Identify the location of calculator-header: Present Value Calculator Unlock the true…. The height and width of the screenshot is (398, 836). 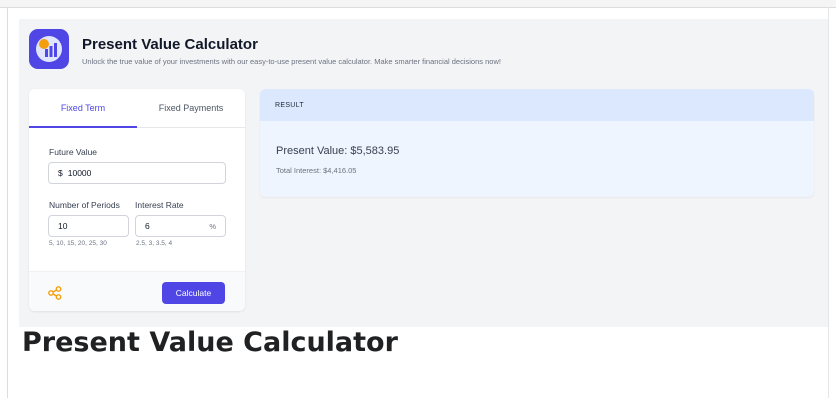
(424, 50).